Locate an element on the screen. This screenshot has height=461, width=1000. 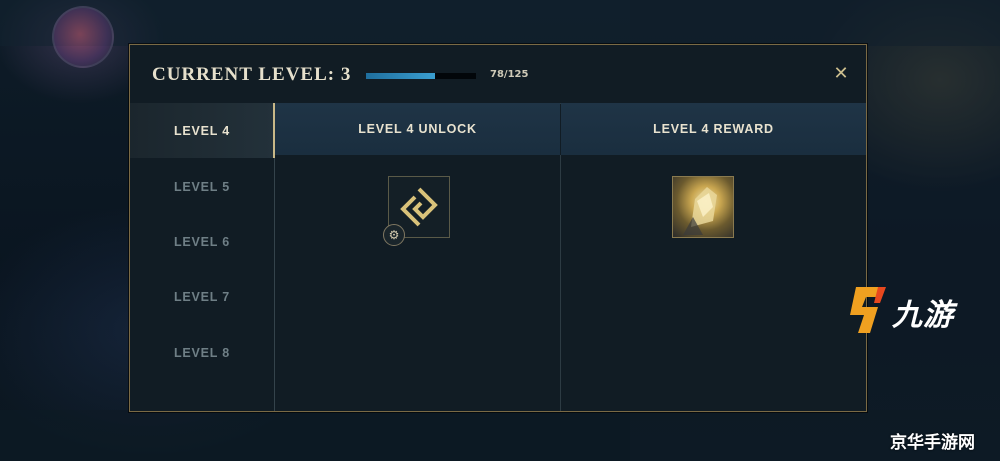
unlock-header-label: LEVEL 4 UNLOCK is located at coordinates (417, 129).